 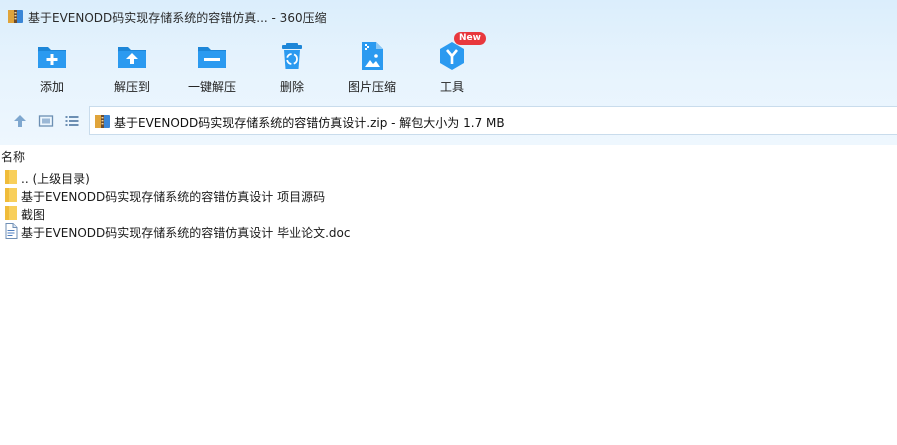 I want to click on extract-to-icon, so click(x=132, y=57).